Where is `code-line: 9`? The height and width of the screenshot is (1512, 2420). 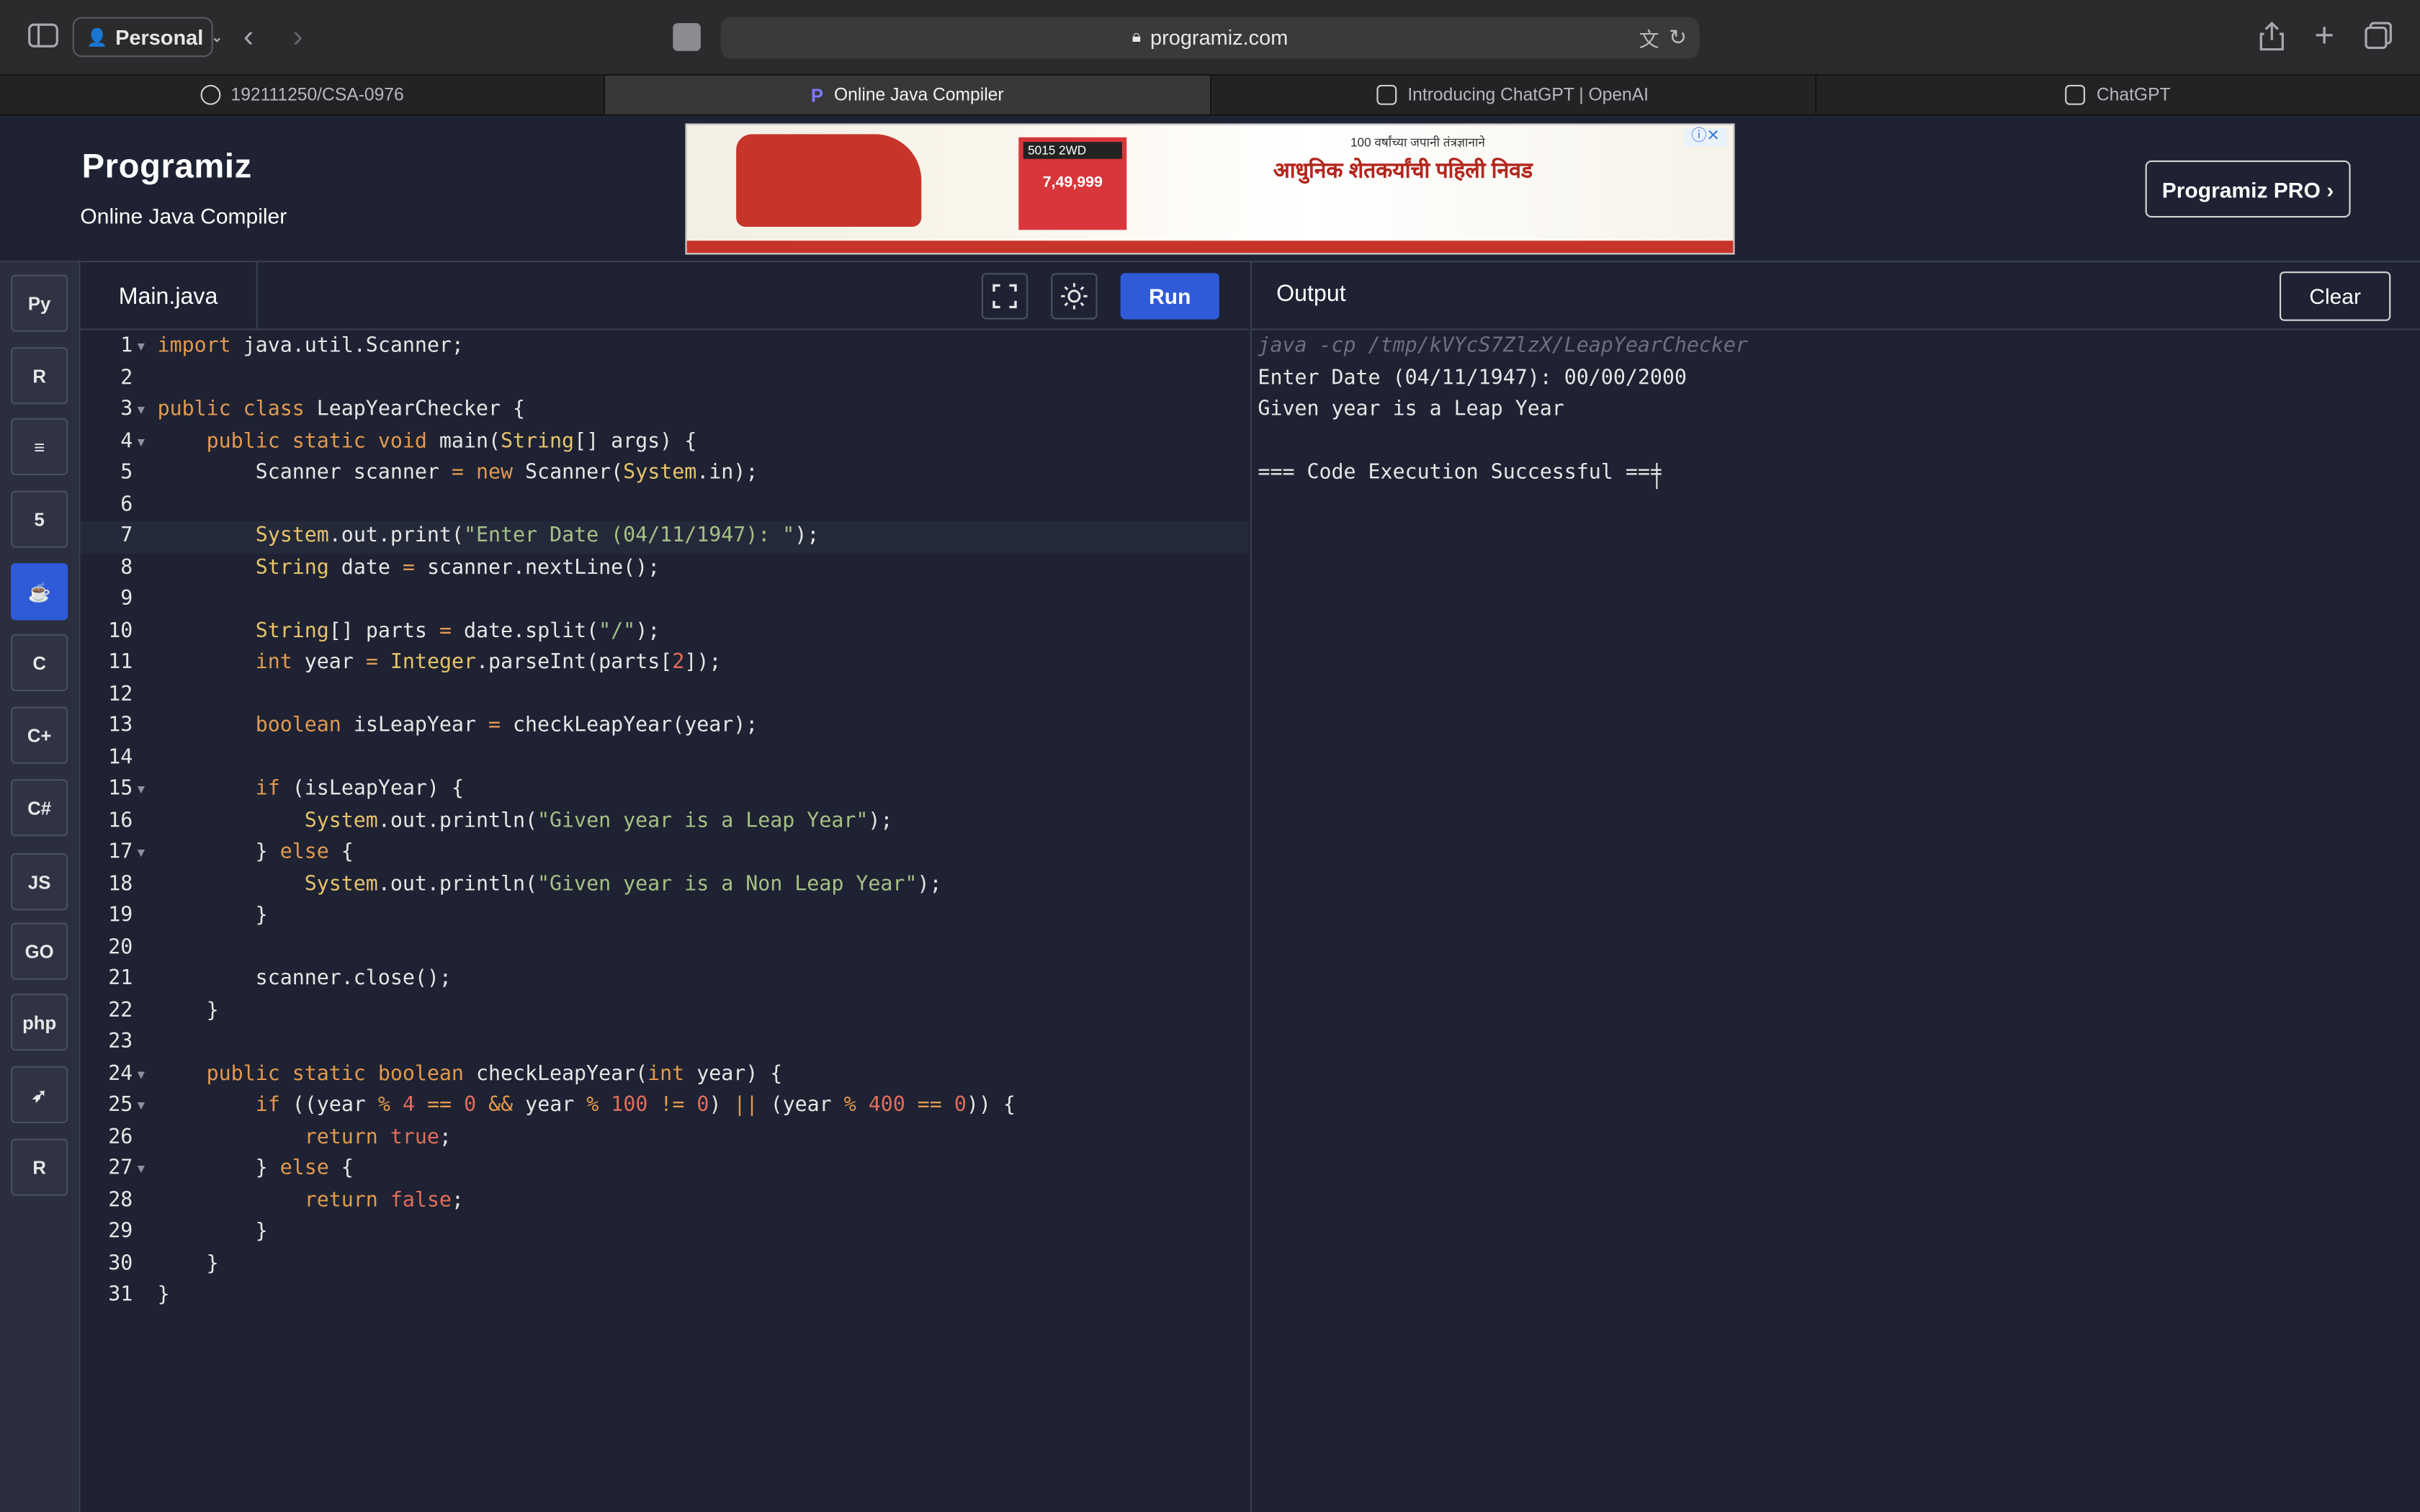
code-line: 9 is located at coordinates (664, 600).